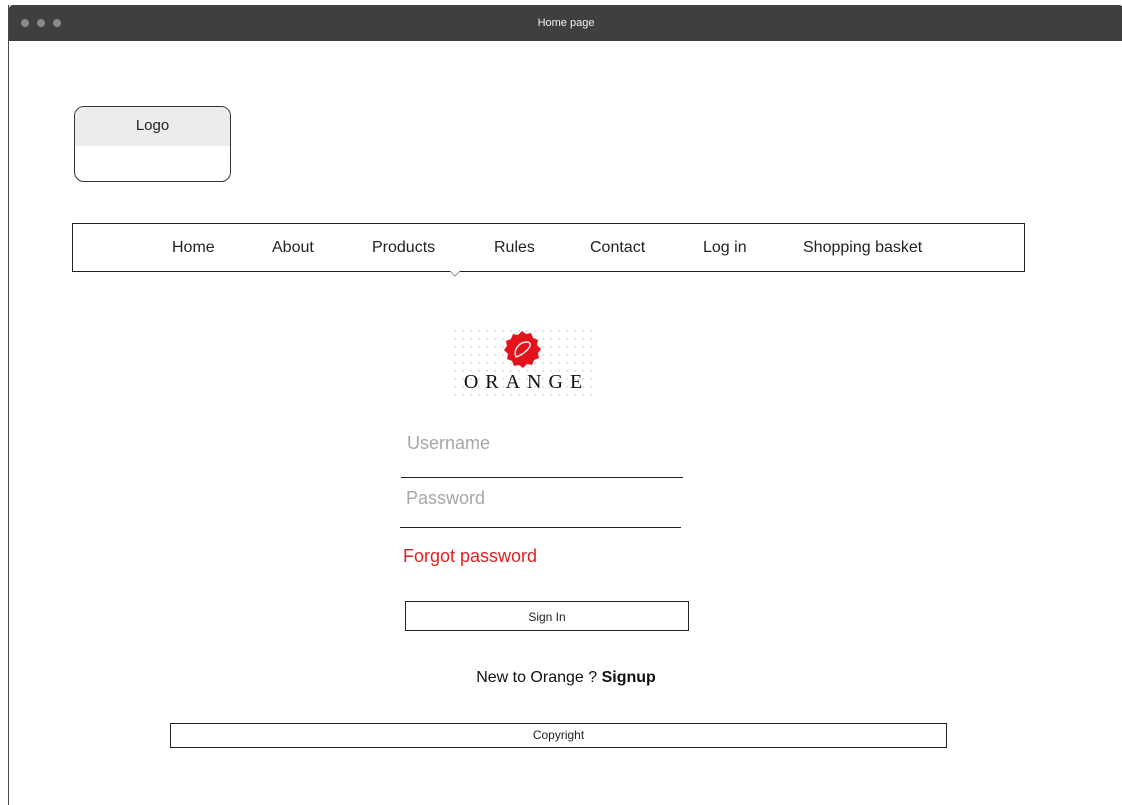 This screenshot has width=1122, height=805. I want to click on logo-placeholder: Logo, so click(152, 144).